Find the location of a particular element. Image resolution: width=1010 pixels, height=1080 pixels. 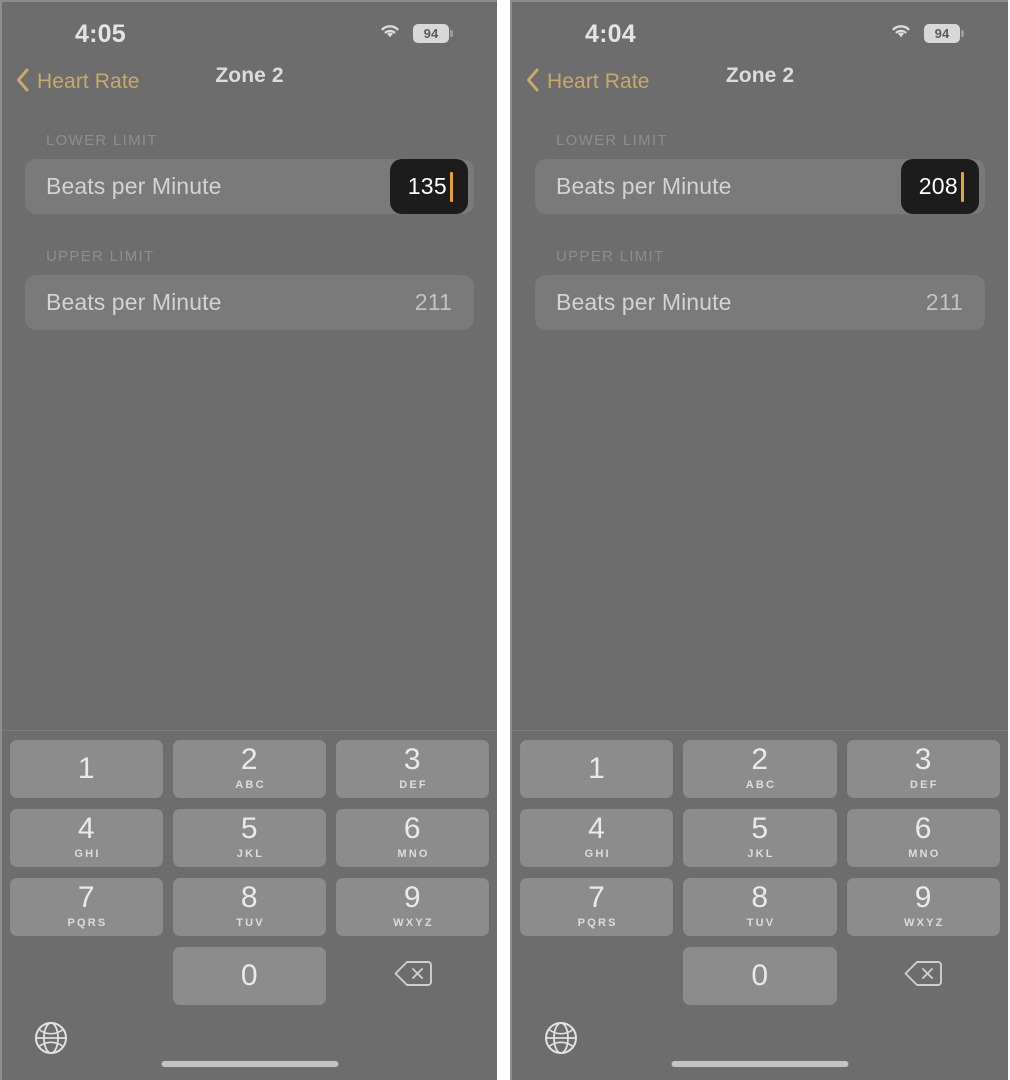

lower-limit-value: 135 is located at coordinates (427, 186).